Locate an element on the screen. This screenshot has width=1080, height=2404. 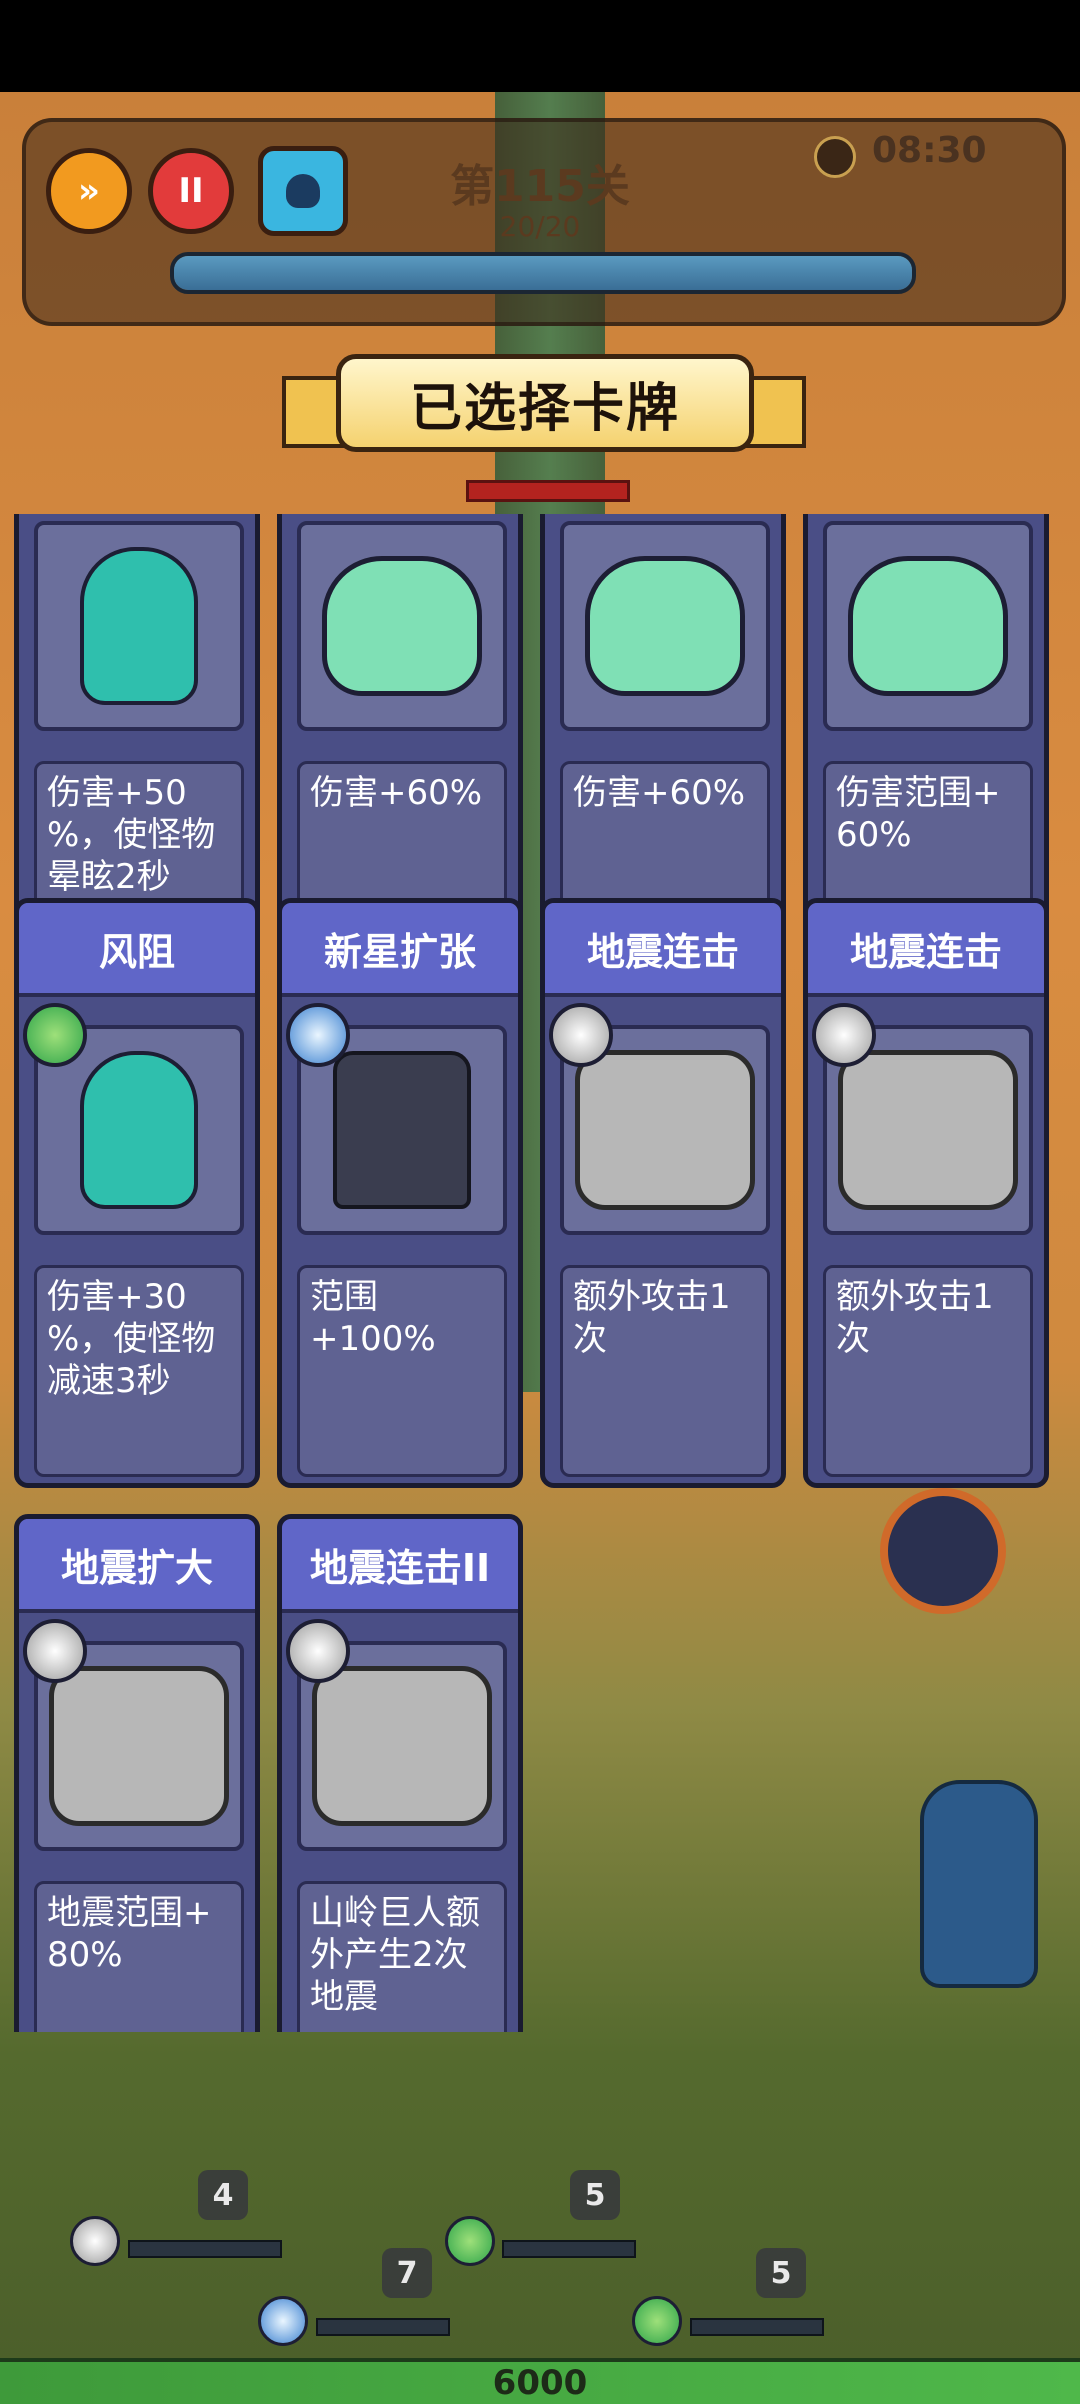
pause-icon: II is located at coordinates (191, 191).